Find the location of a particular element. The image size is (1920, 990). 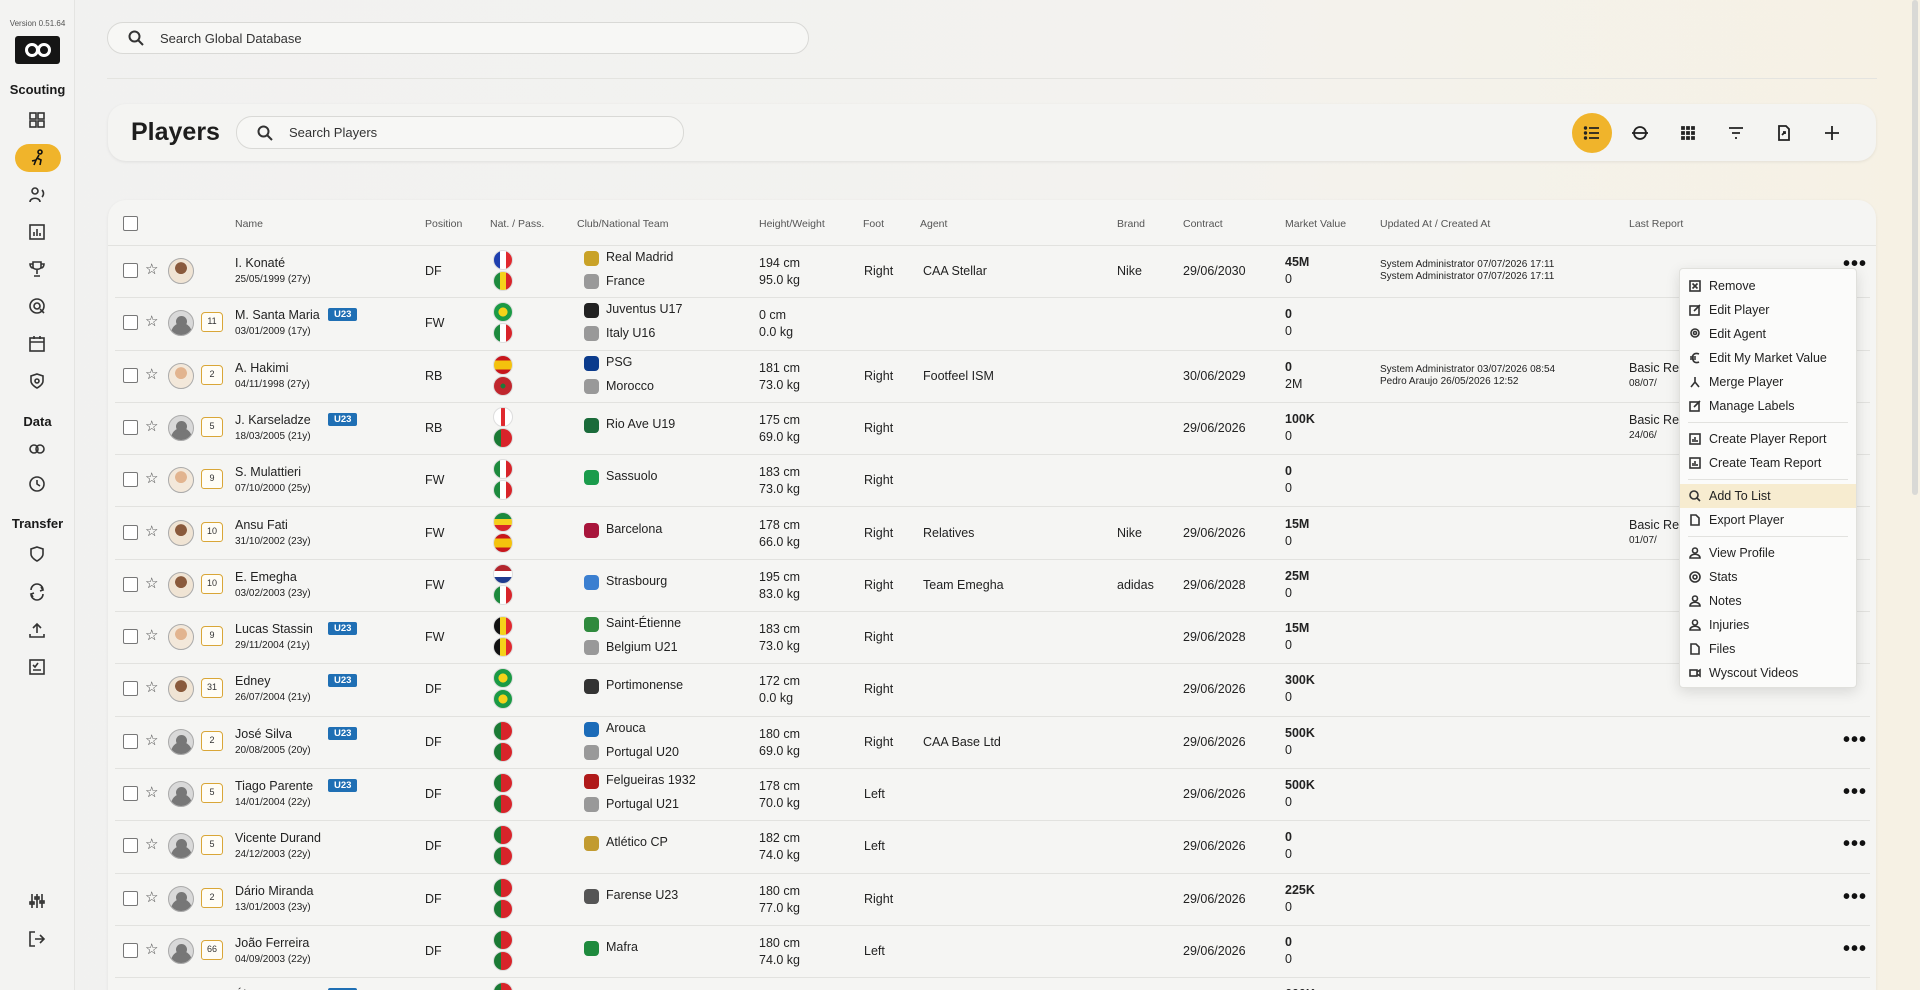

player-name: Lucas Stassin is located at coordinates (274, 629).